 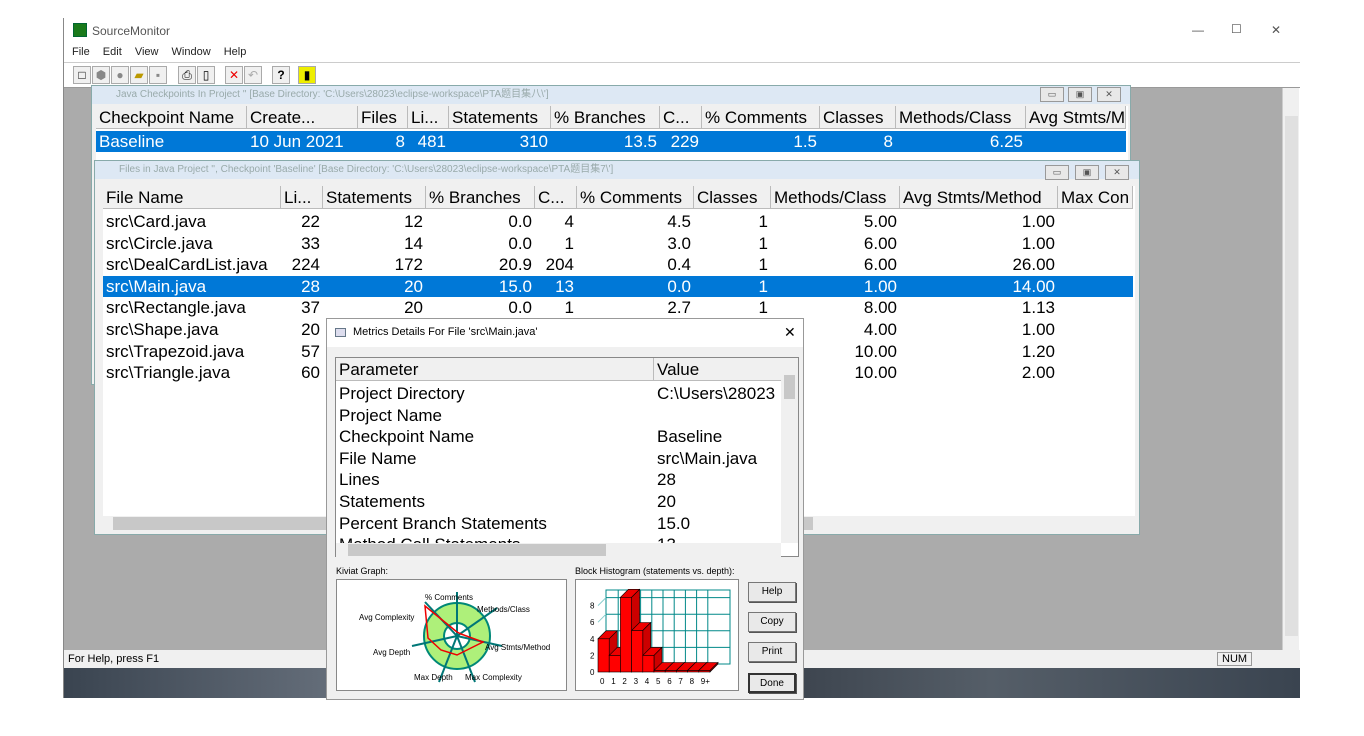 What do you see at coordinates (567, 437) in the screenshot?
I see `table-row: Checkpoint Name Baseline` at bounding box center [567, 437].